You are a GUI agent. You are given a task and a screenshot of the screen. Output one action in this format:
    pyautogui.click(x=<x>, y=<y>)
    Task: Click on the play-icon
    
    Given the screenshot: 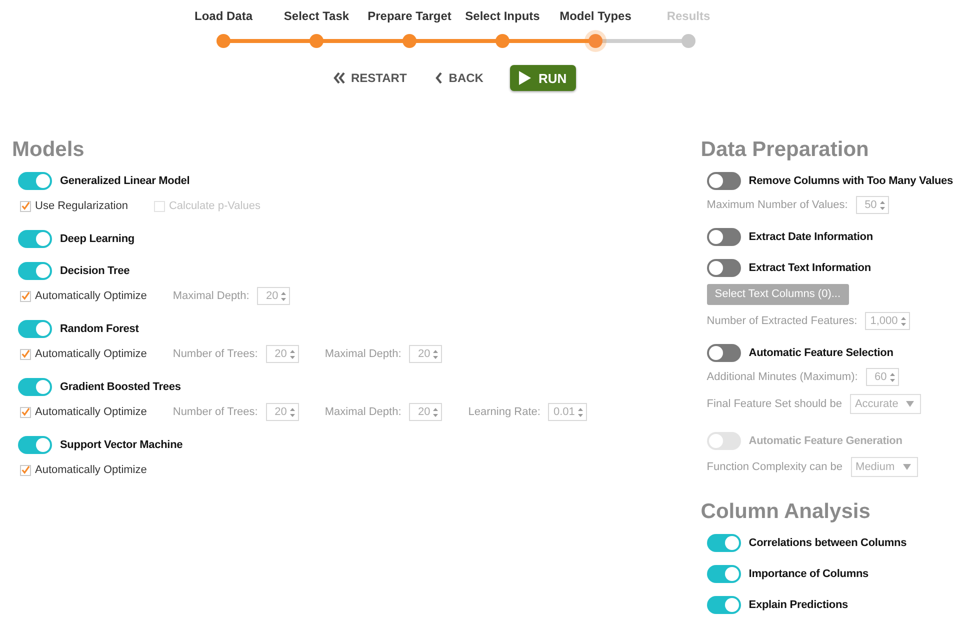 What is the action you would take?
    pyautogui.click(x=525, y=78)
    